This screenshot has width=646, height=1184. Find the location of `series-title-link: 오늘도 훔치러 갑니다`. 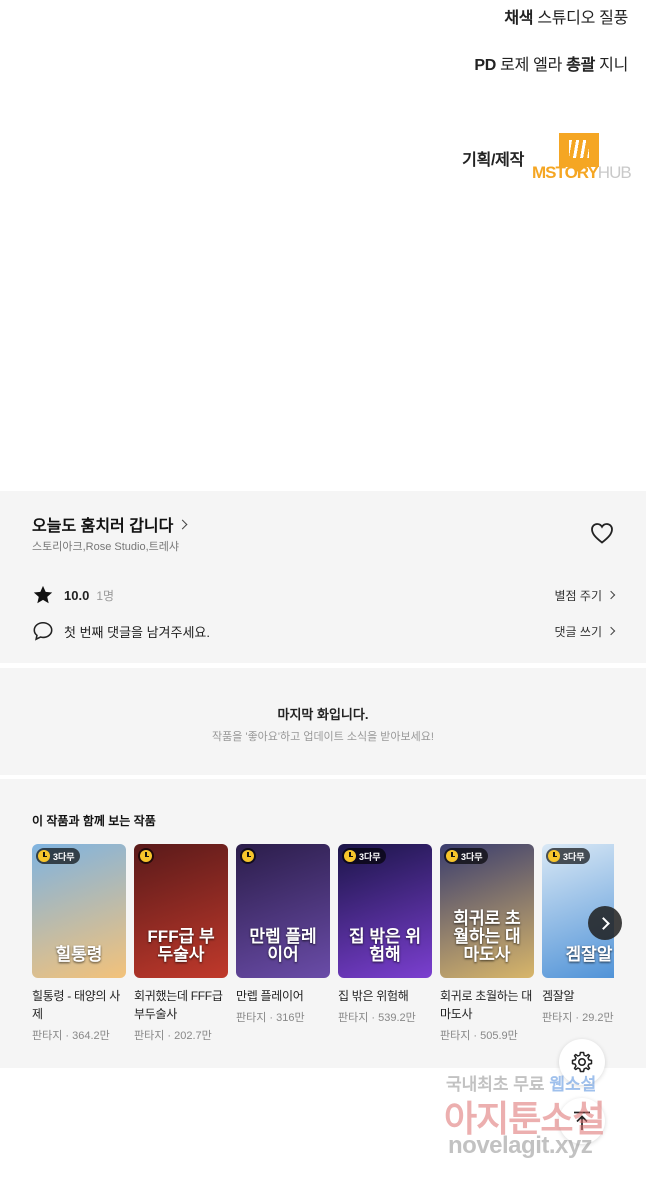

series-title-link: 오늘도 훔치러 갑니다 is located at coordinates (110, 524).